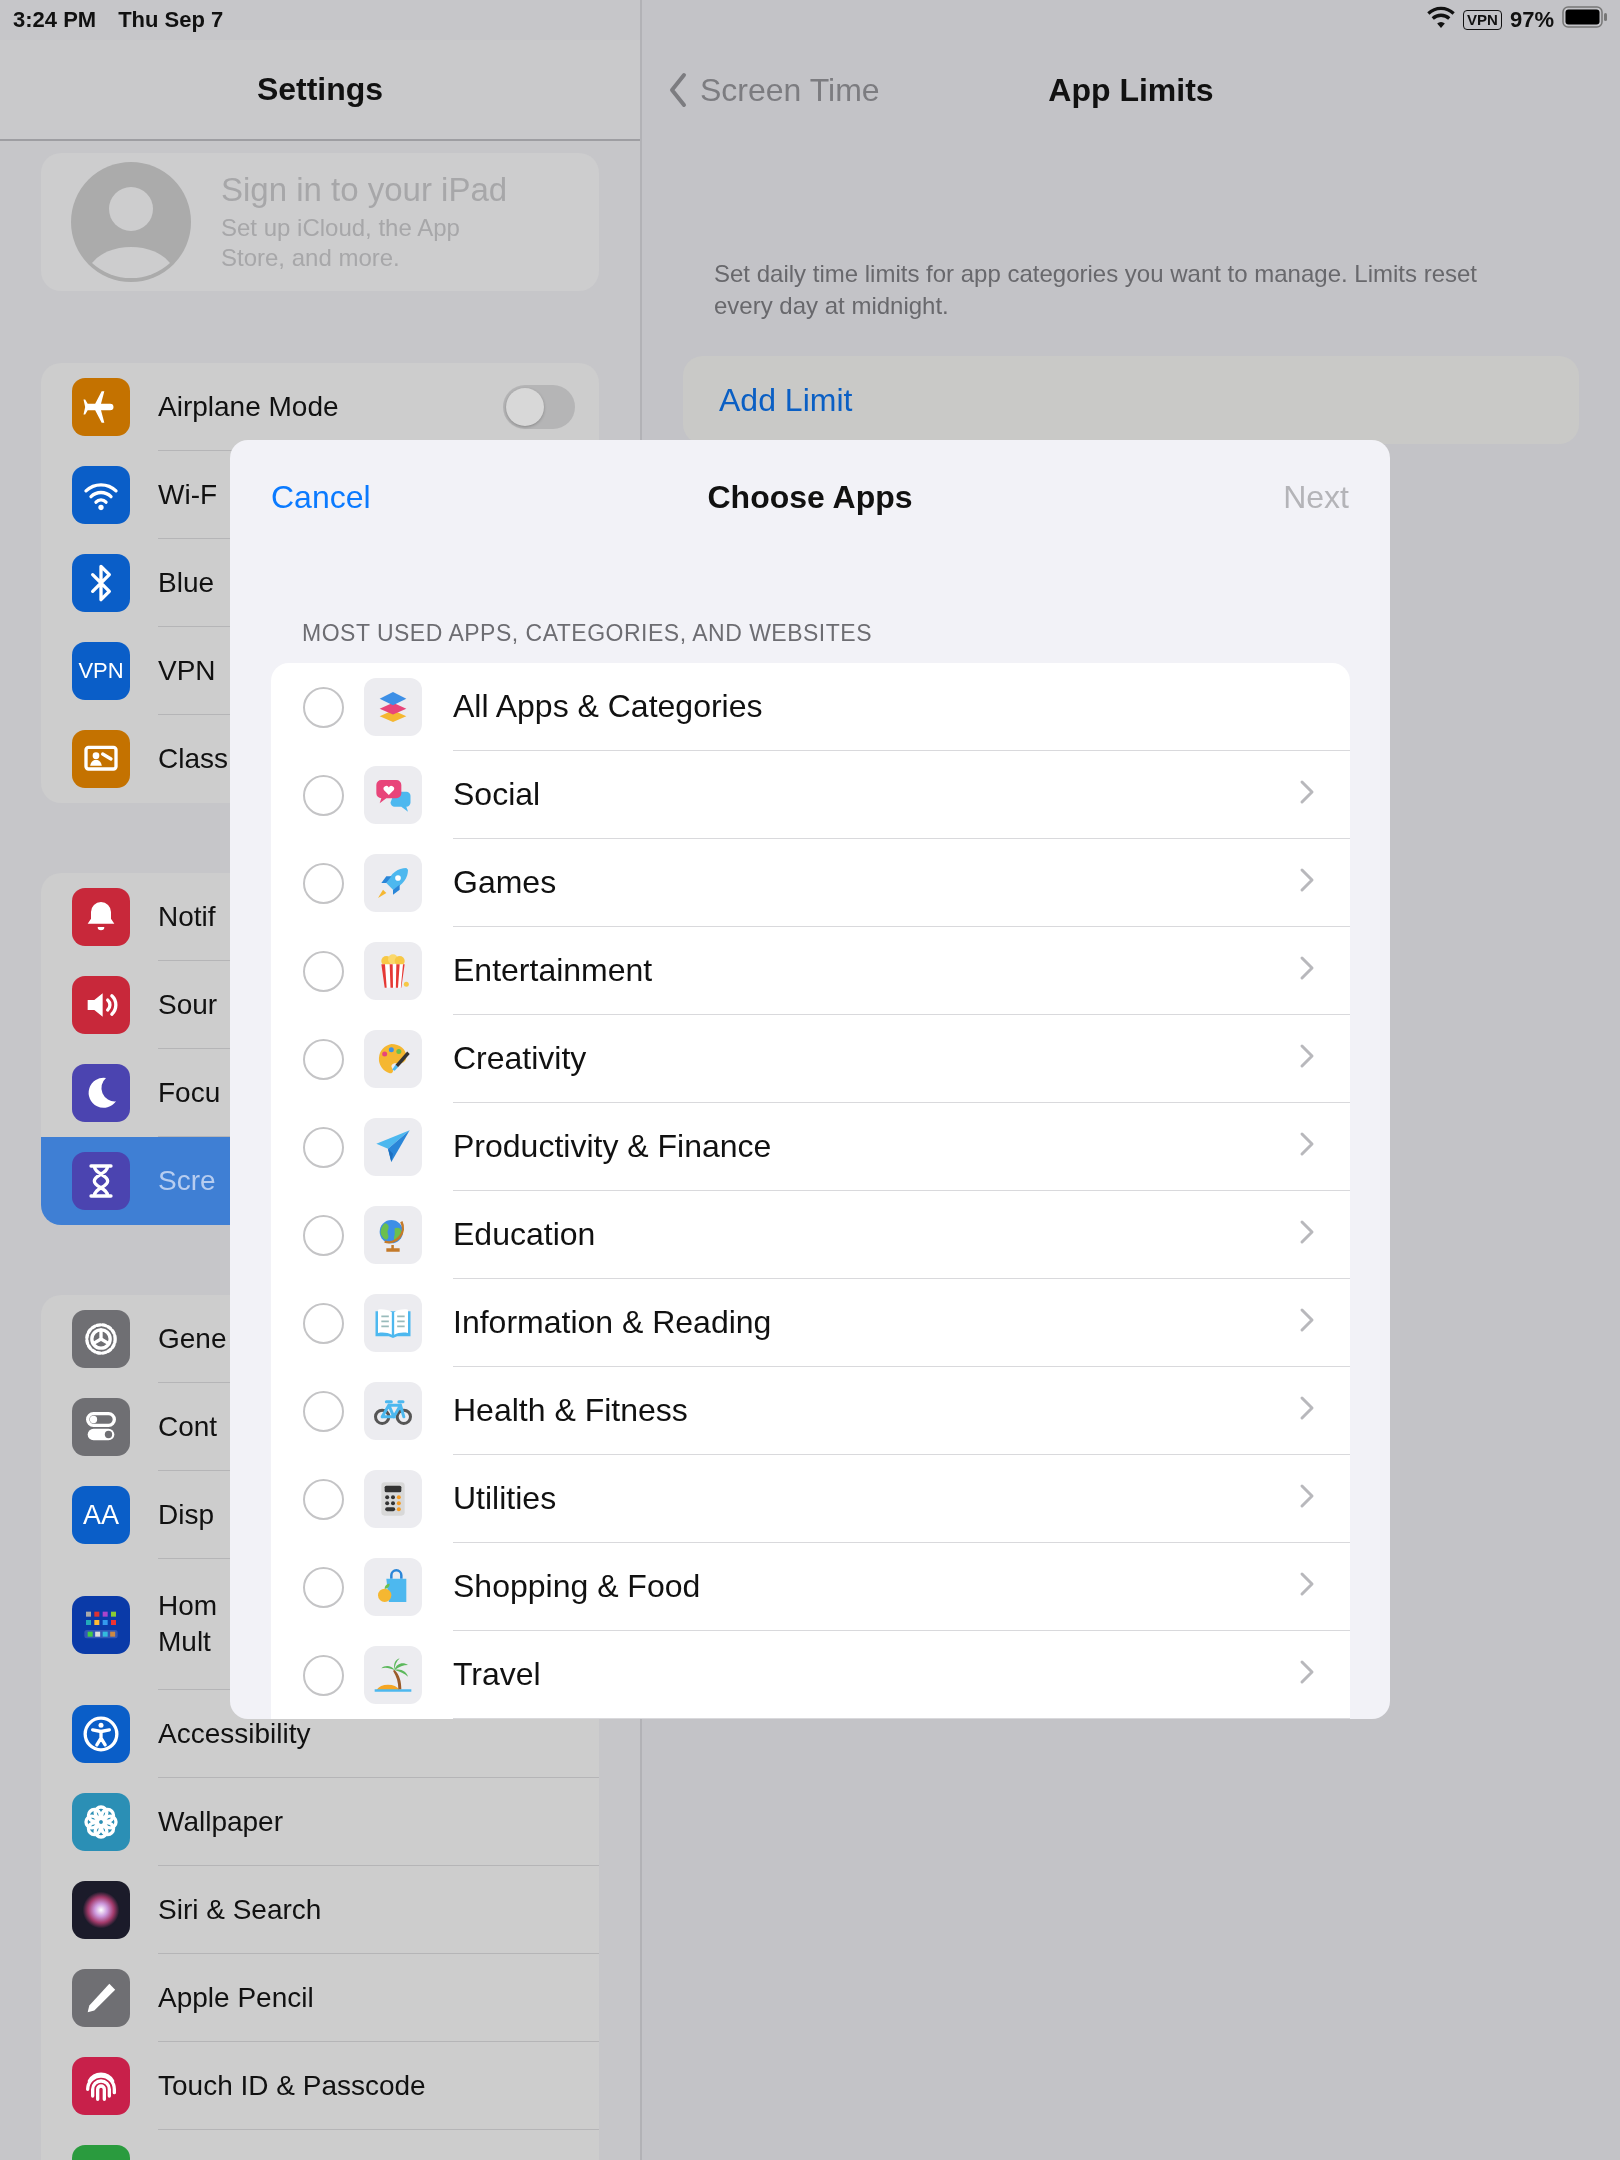  What do you see at coordinates (1482, 20) in the screenshot?
I see `vpn-status-label: VPN` at bounding box center [1482, 20].